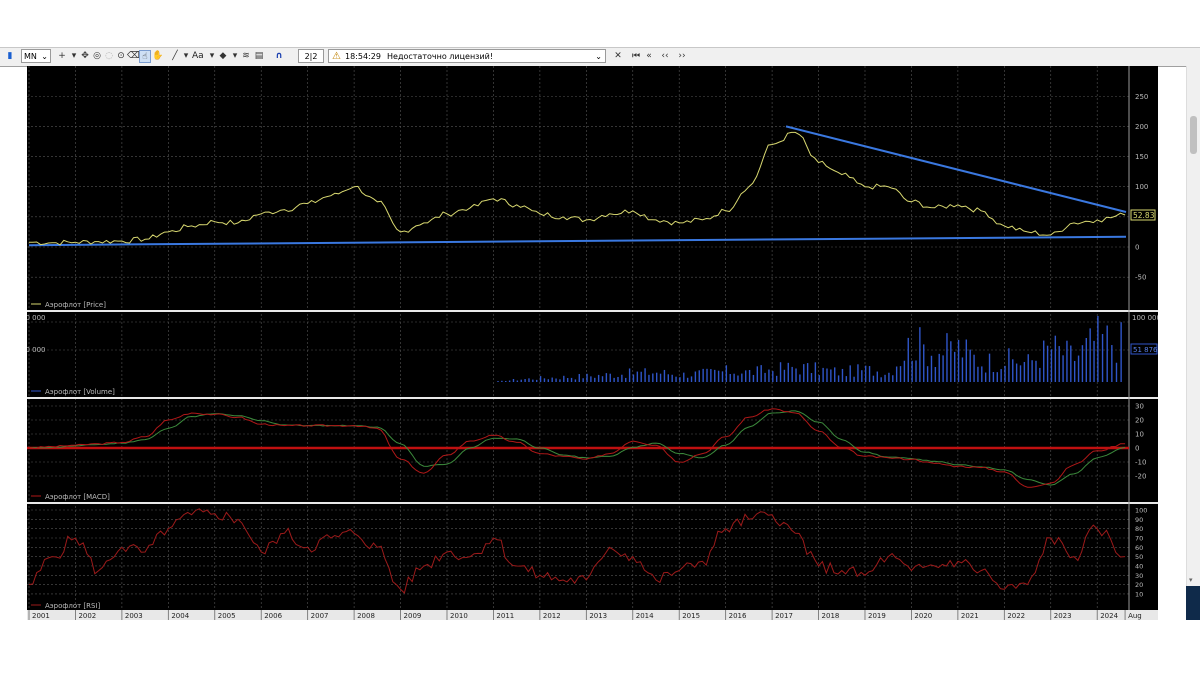  What do you see at coordinates (598, 616) in the screenshot?
I see `x-label: 2013` at bounding box center [598, 616].